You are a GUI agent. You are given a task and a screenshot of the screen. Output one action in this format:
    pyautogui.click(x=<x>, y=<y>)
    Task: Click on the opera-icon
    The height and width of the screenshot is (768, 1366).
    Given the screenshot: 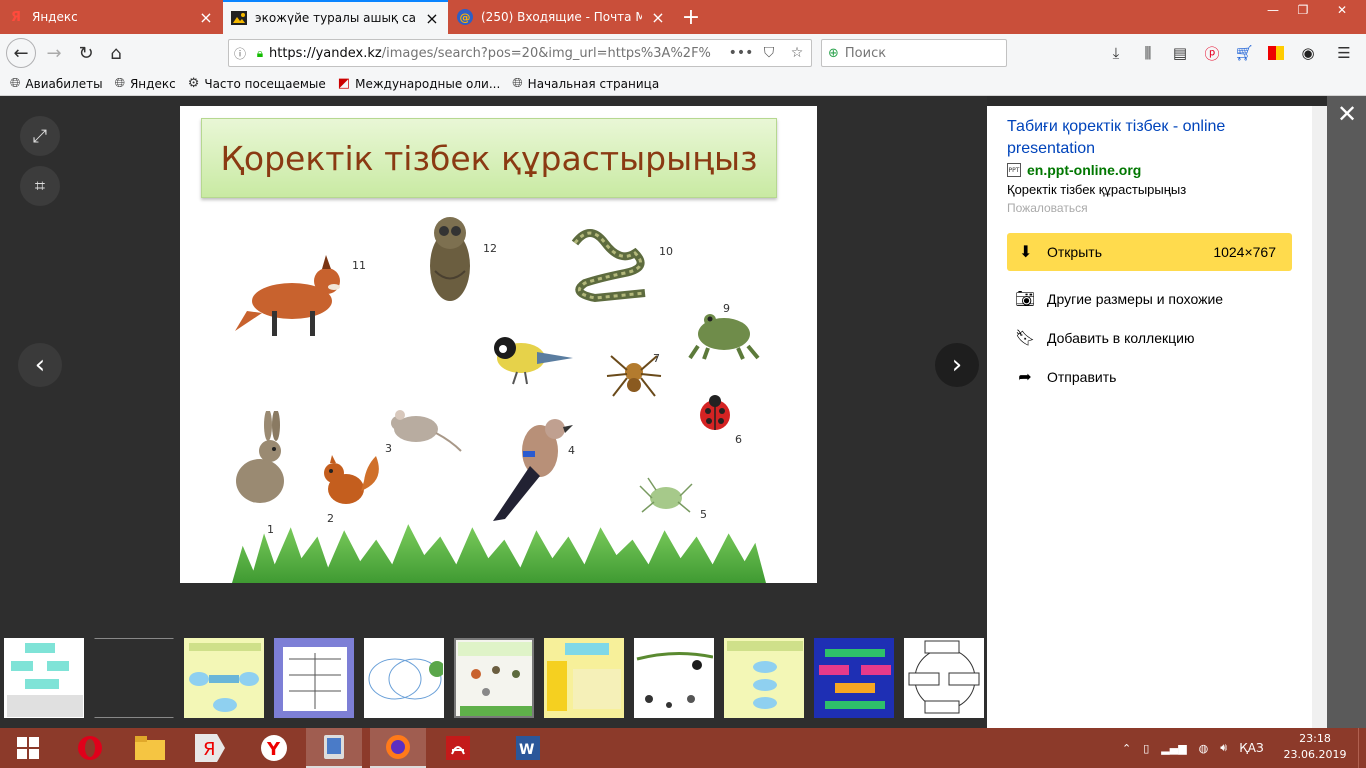 What is the action you would take?
    pyautogui.click(x=90, y=748)
    